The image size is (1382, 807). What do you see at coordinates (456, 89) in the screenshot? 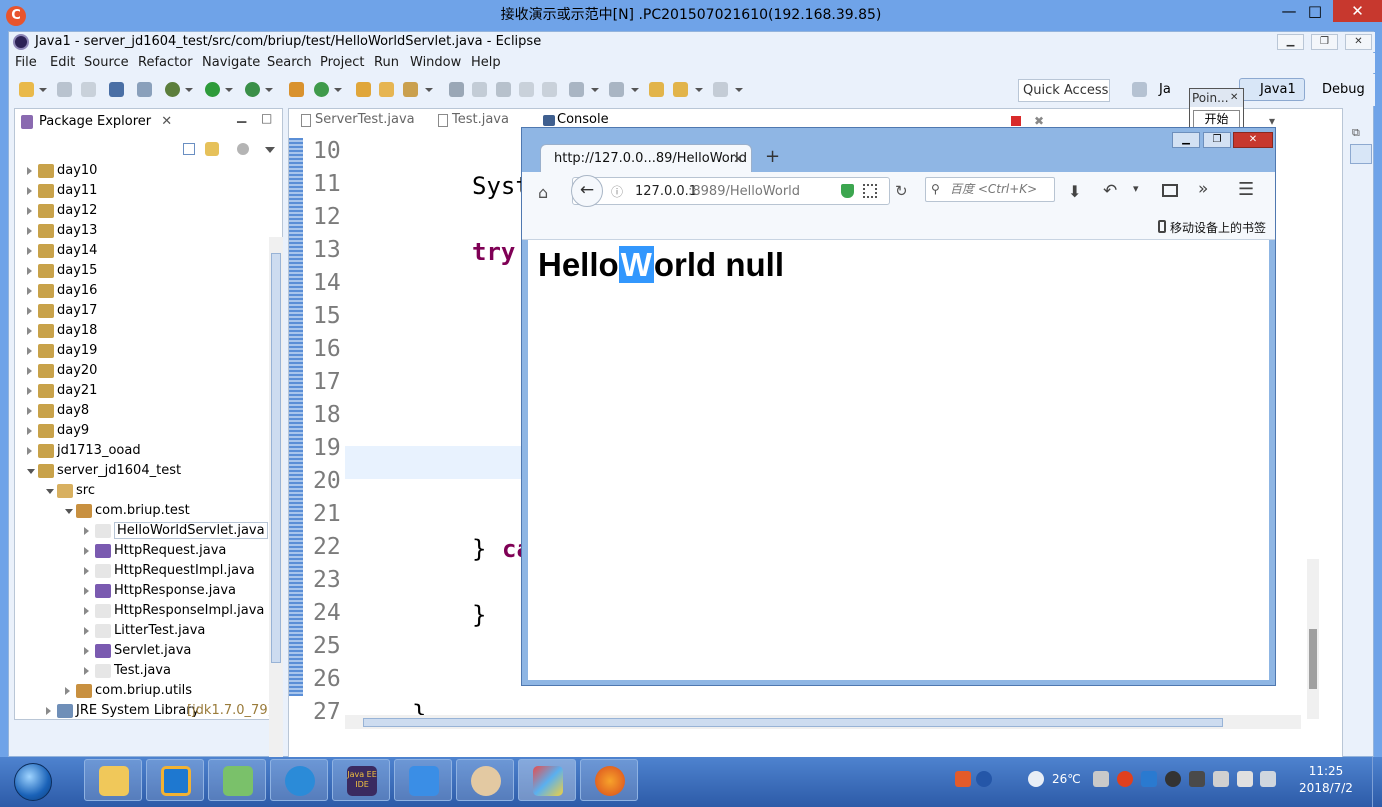
I see `toggle-mark-icon` at bounding box center [456, 89].